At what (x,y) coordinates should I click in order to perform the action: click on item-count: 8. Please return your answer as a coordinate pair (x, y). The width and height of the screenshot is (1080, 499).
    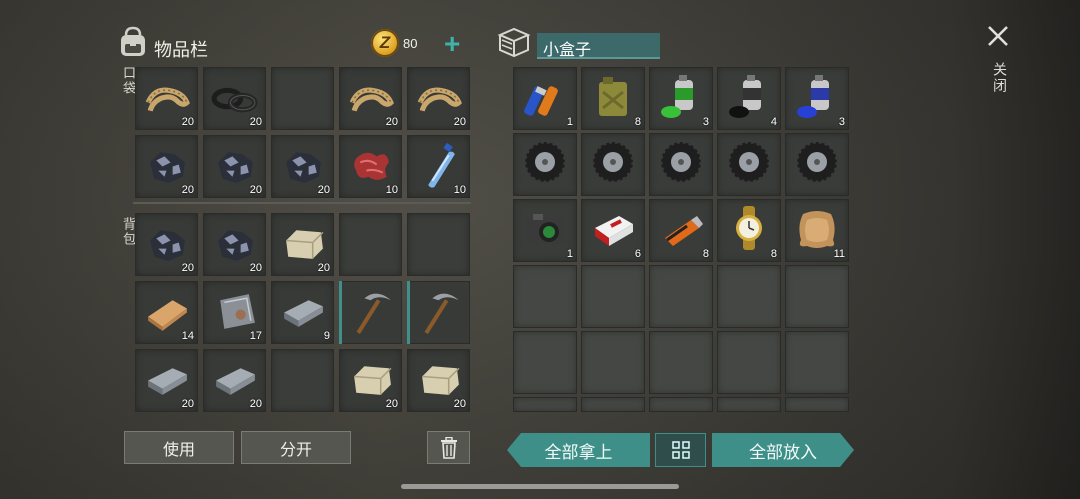
    Looking at the image, I should click on (705, 254).